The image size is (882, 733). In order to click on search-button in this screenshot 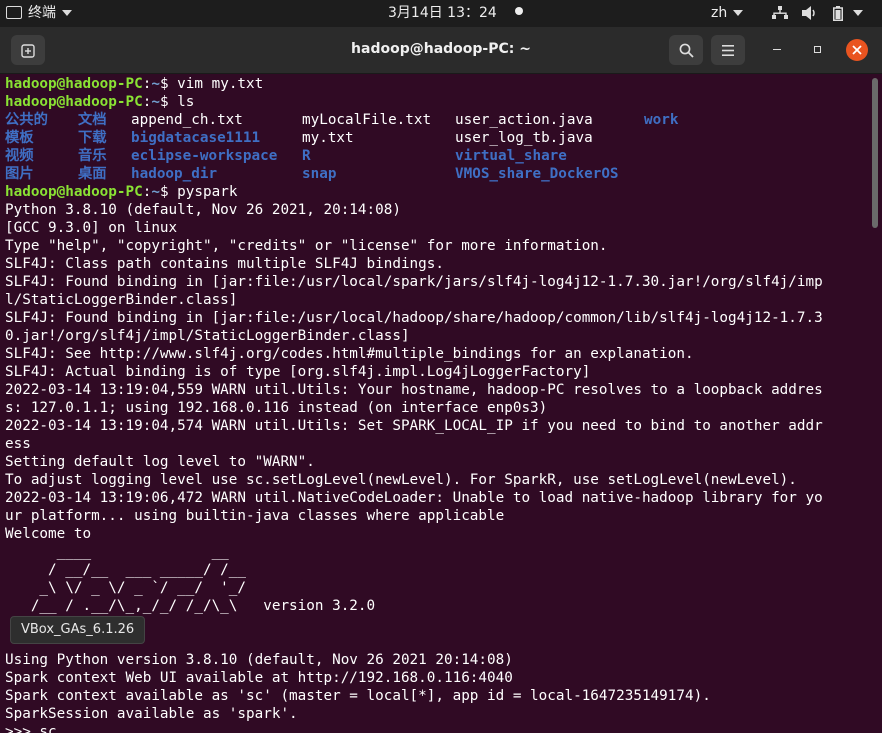, I will do `click(686, 50)`.